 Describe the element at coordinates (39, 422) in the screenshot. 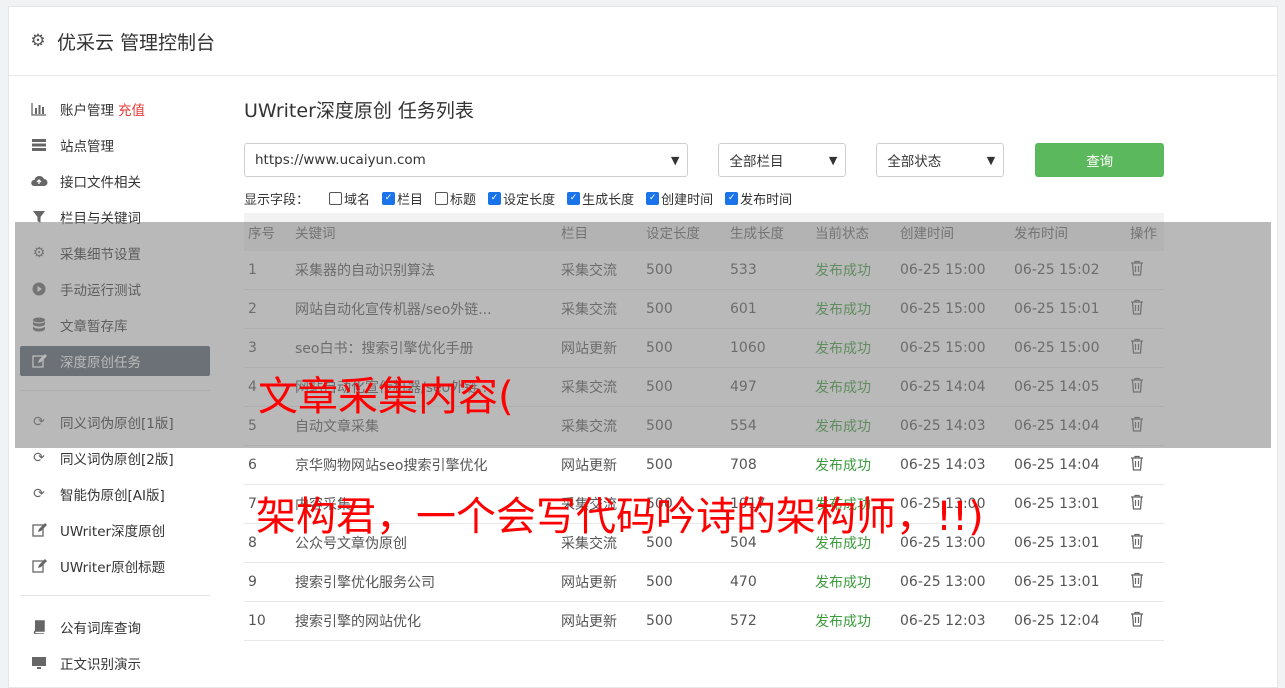

I see `refresh-icon: ⟳` at that location.